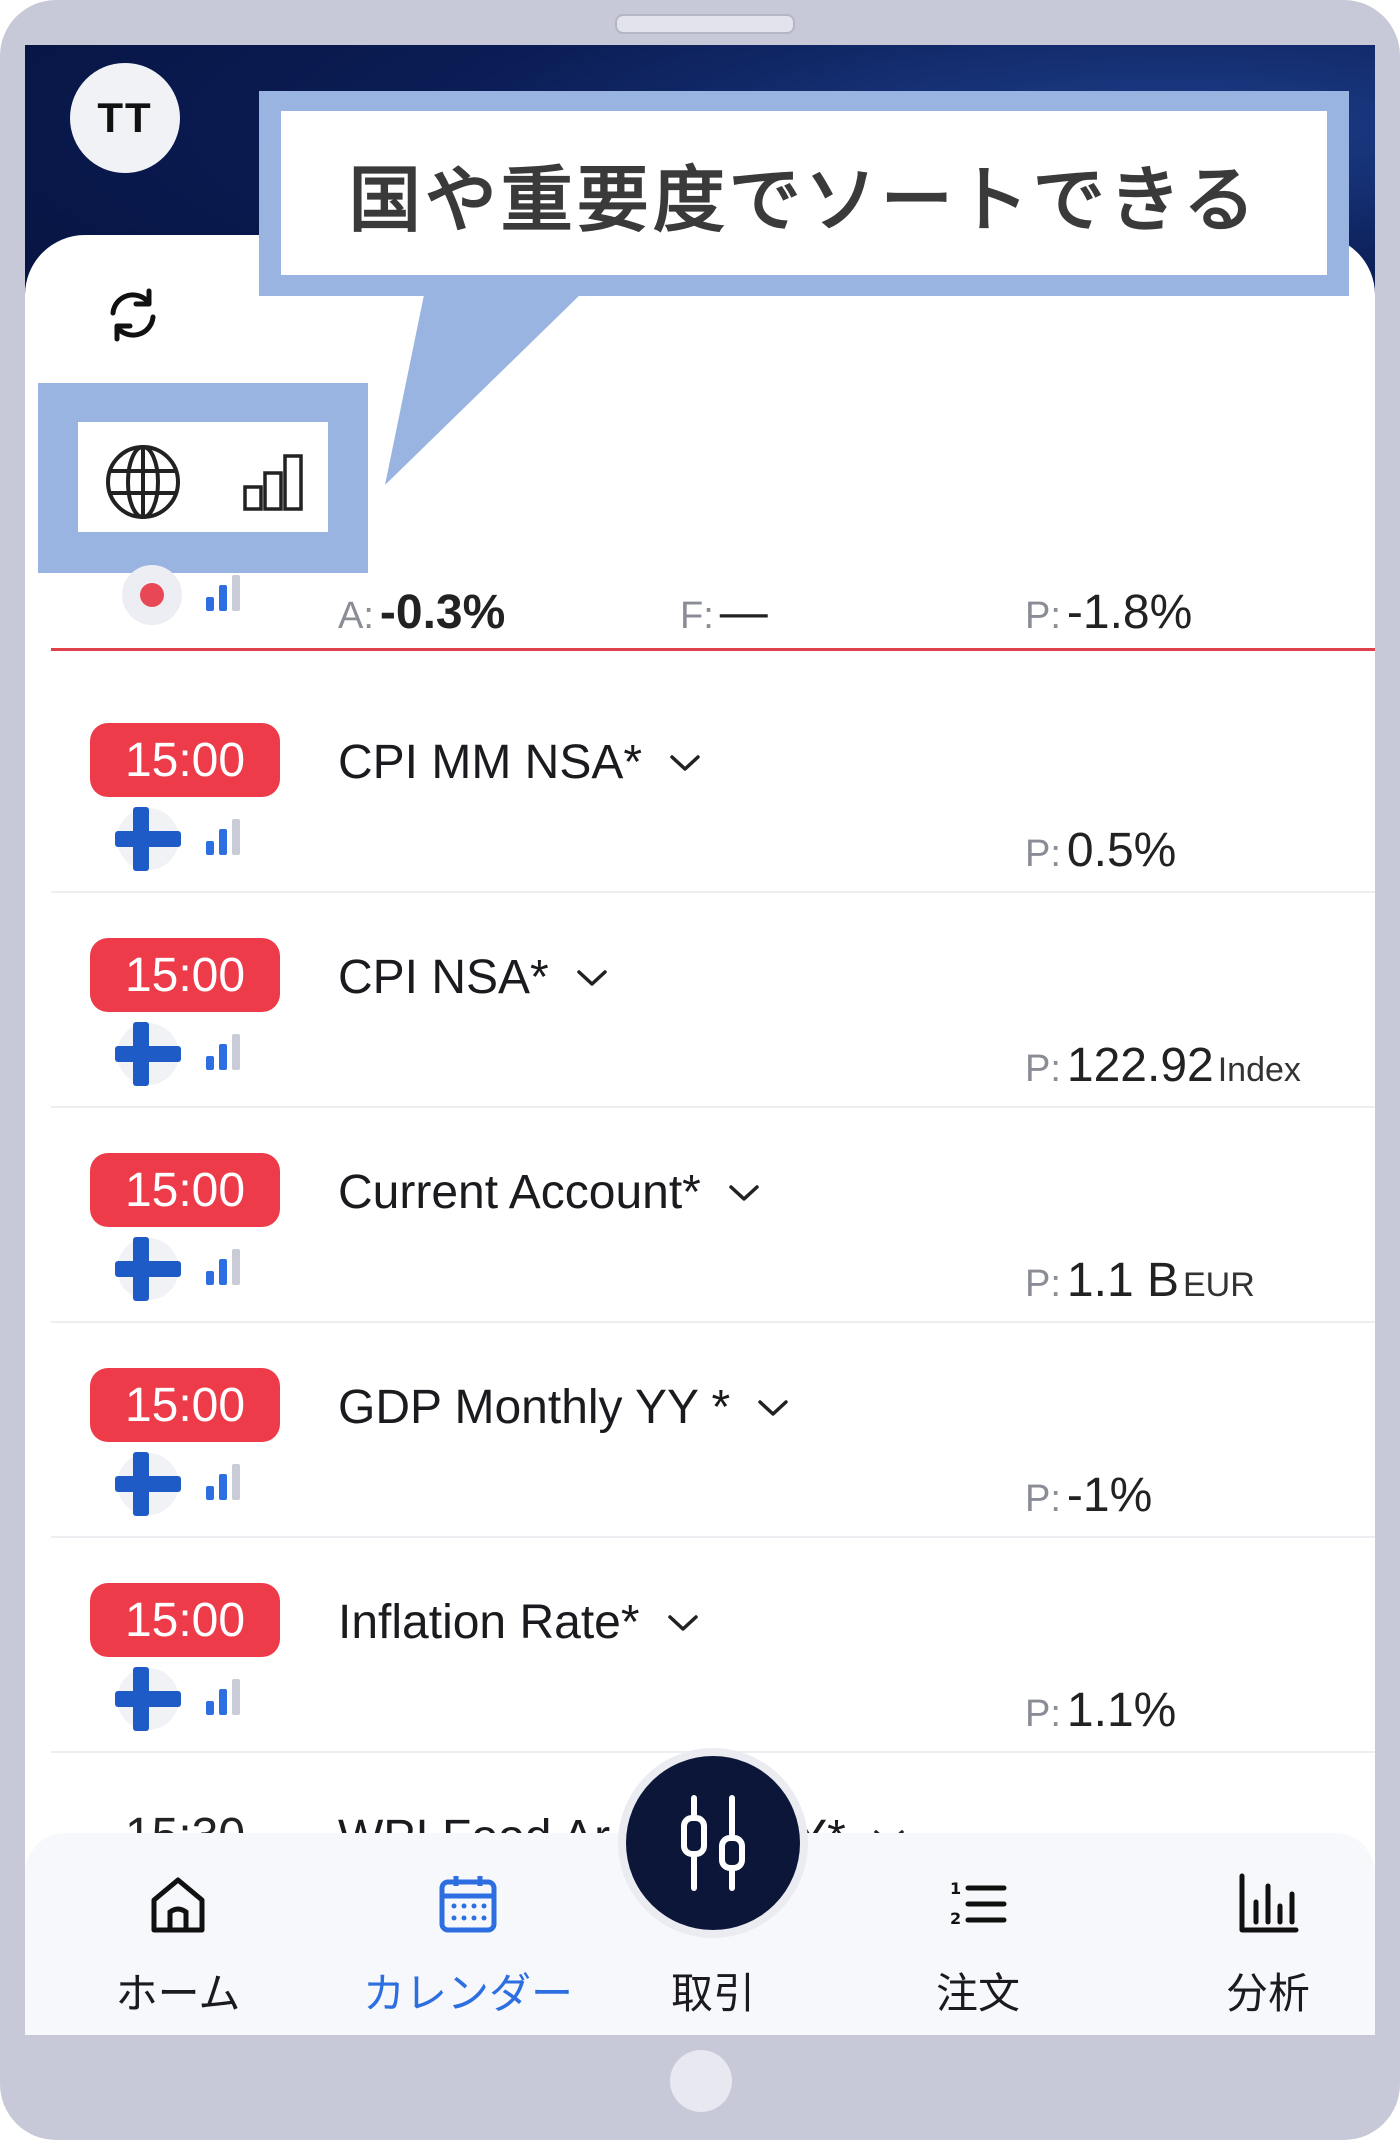 This screenshot has height=2140, width=1400. What do you see at coordinates (977, 1993) in the screenshot?
I see `nav-orders-label: 注文` at bounding box center [977, 1993].